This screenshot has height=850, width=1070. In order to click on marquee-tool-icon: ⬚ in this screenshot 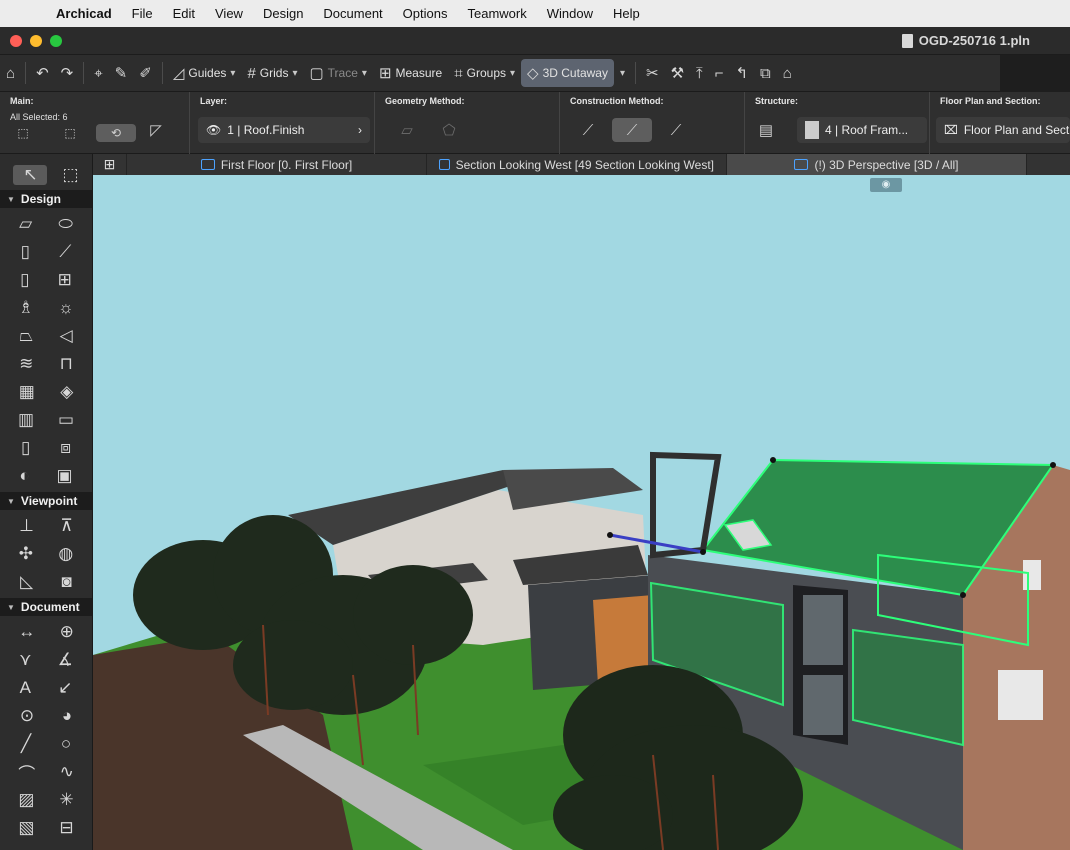, I will do `click(70, 175)`.